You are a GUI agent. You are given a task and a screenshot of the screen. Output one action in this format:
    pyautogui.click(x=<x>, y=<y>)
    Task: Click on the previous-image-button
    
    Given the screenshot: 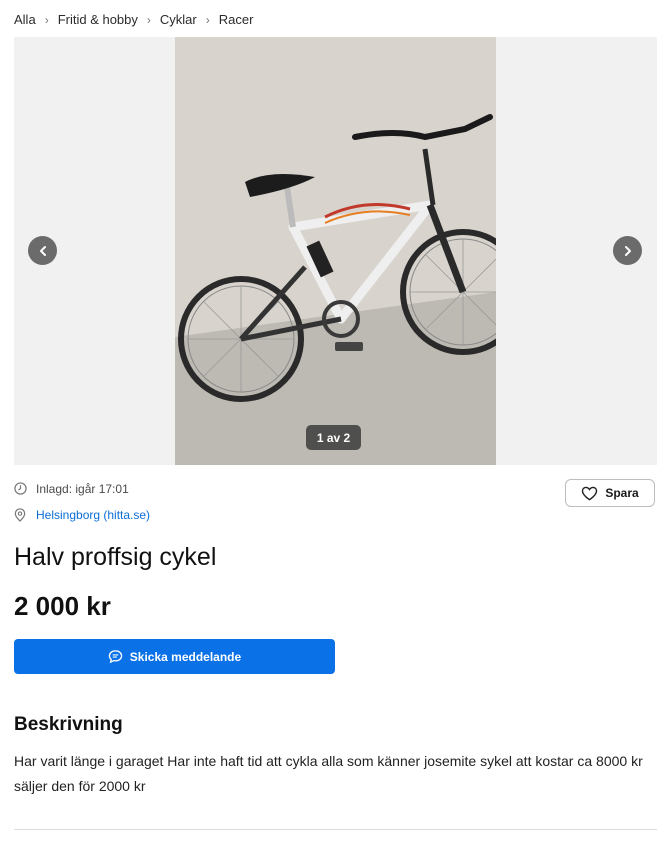 What is the action you would take?
    pyautogui.click(x=42, y=250)
    